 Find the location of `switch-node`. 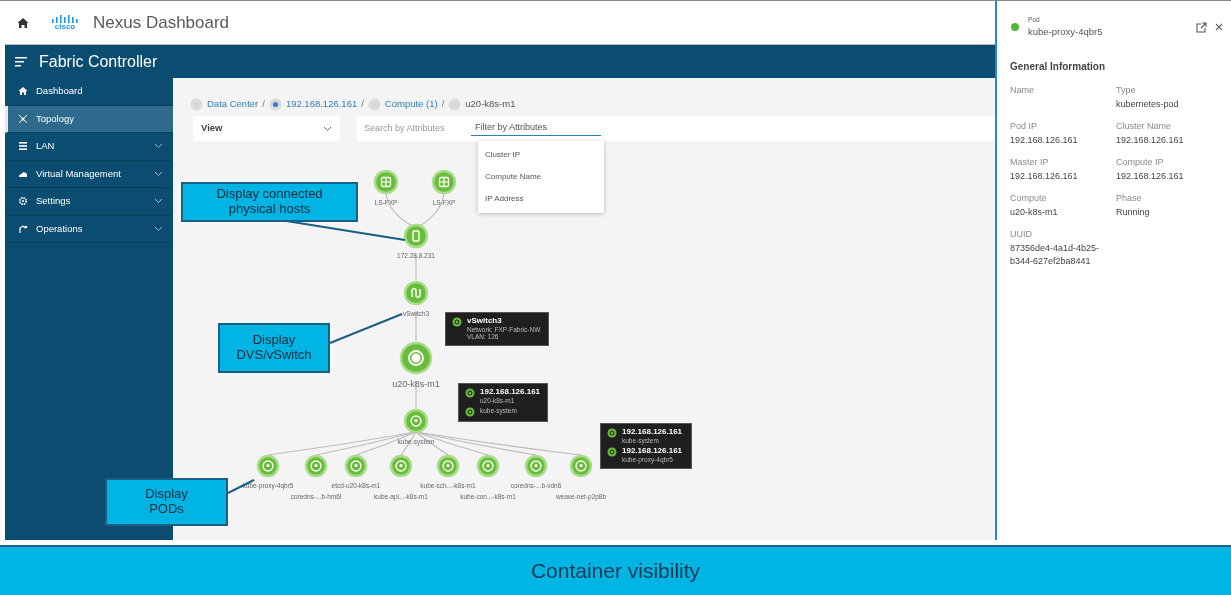

switch-node is located at coordinates (416, 236).